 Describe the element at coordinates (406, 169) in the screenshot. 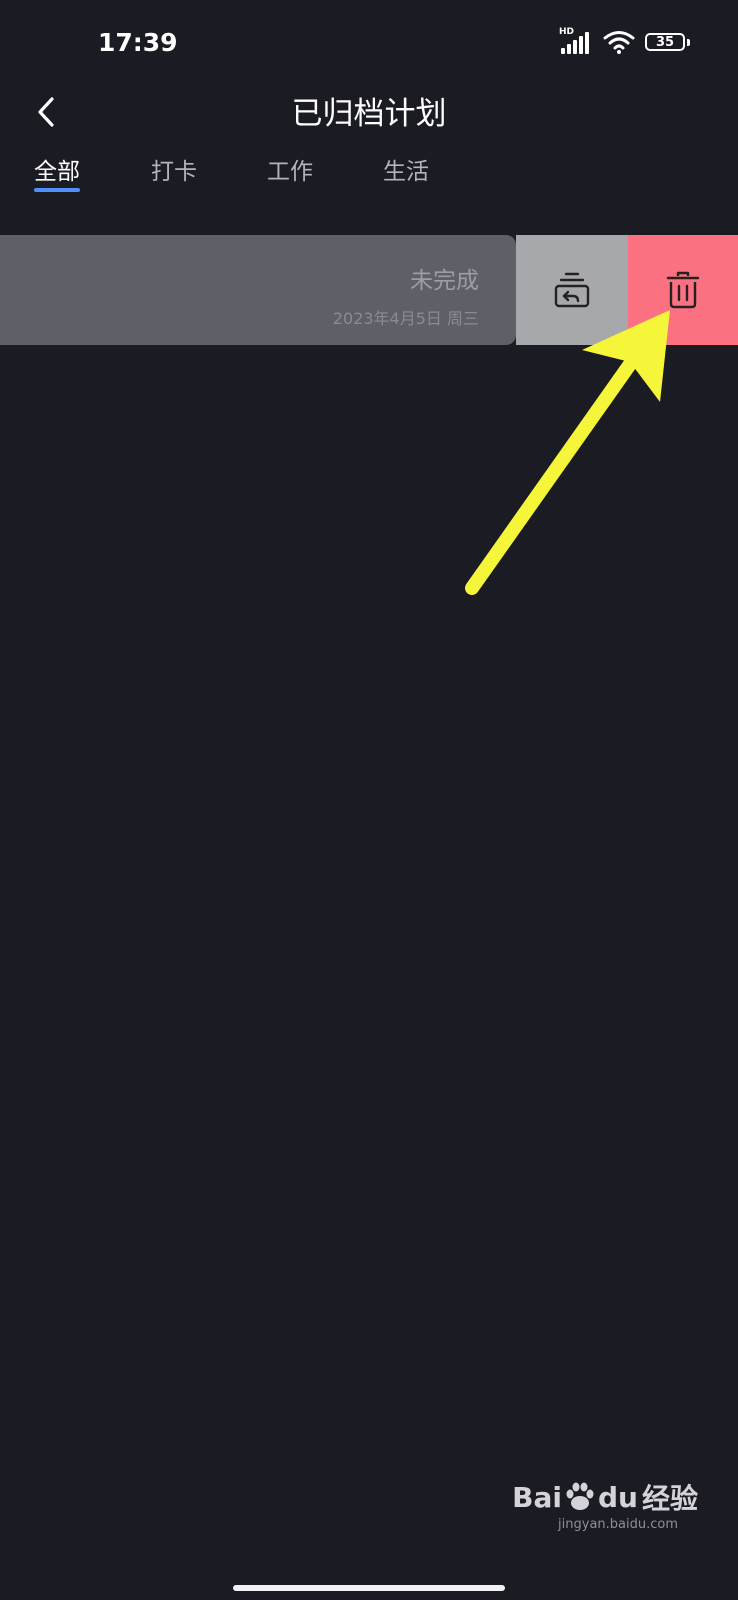

I see `tab-life: 生活` at that location.